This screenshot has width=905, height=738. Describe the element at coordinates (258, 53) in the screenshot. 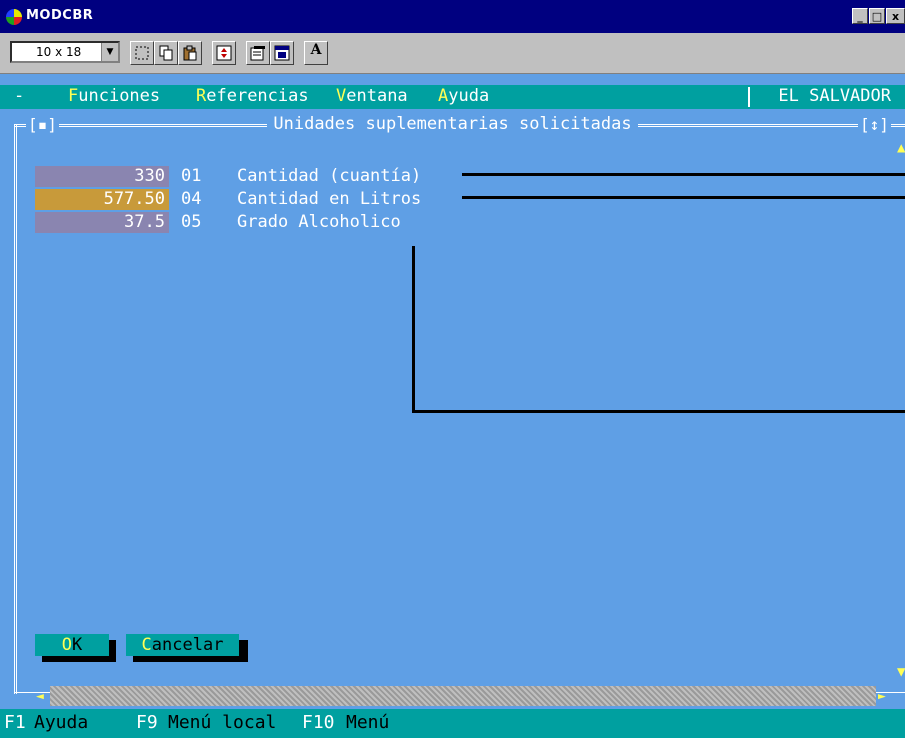

I see `properties-icon` at that location.